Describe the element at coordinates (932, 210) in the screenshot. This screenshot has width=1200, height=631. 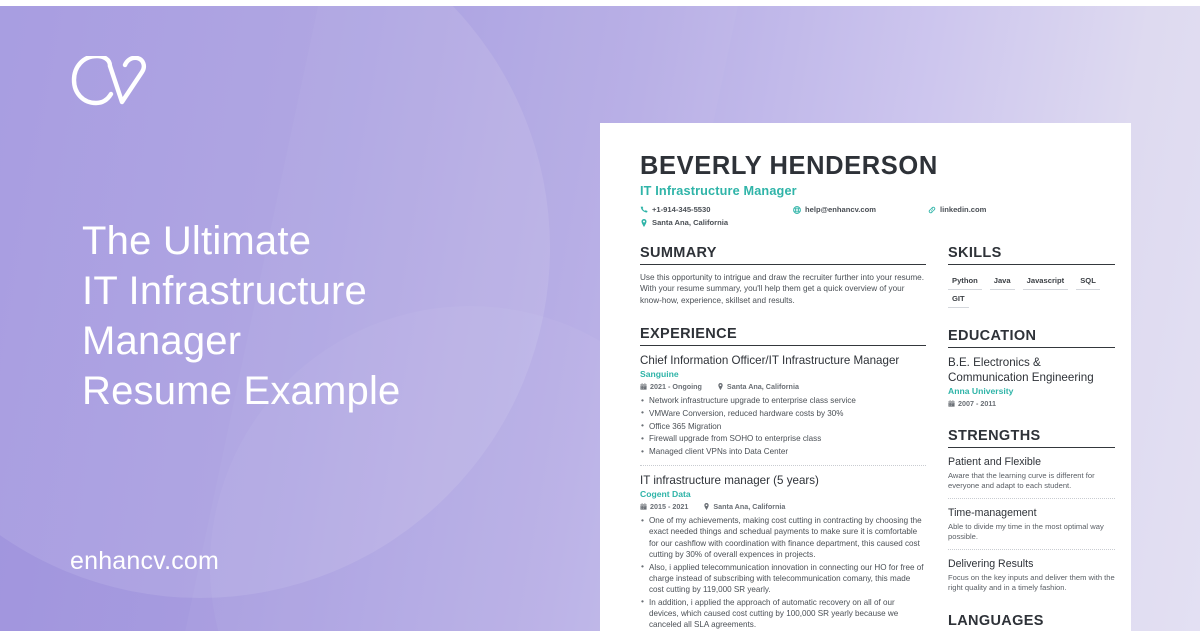
I see `link-icon` at that location.